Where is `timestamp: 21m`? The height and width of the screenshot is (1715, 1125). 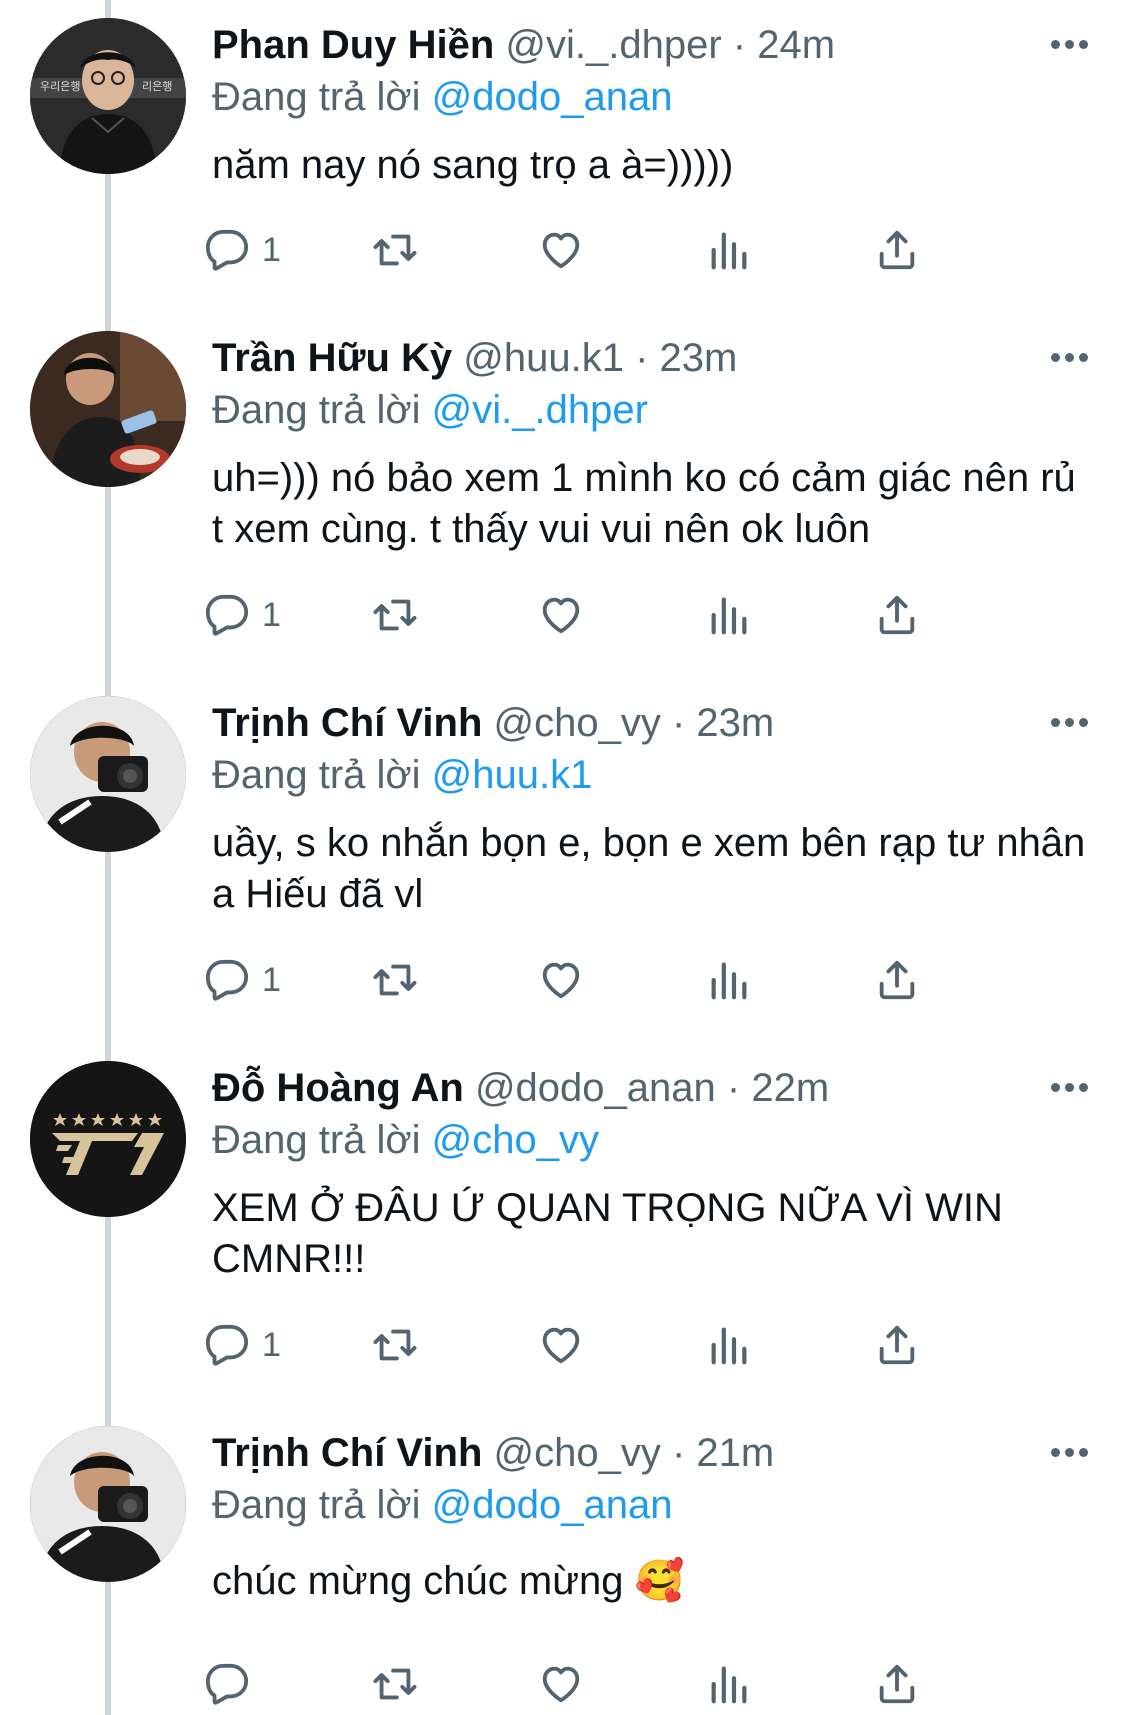
timestamp: 21m is located at coordinates (735, 1453).